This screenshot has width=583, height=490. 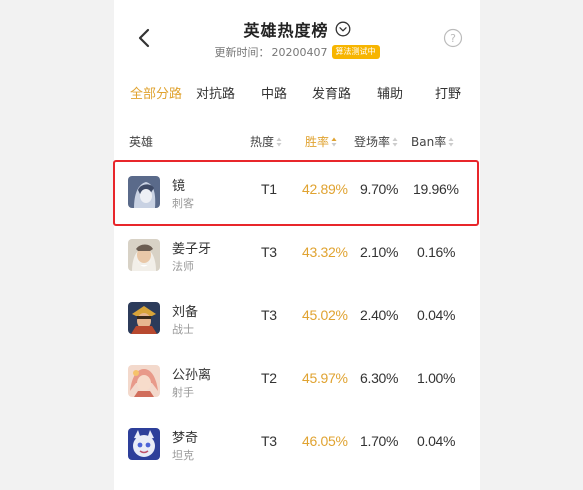 What do you see at coordinates (183, 455) in the screenshot?
I see `hero-role: 坦克` at bounding box center [183, 455].